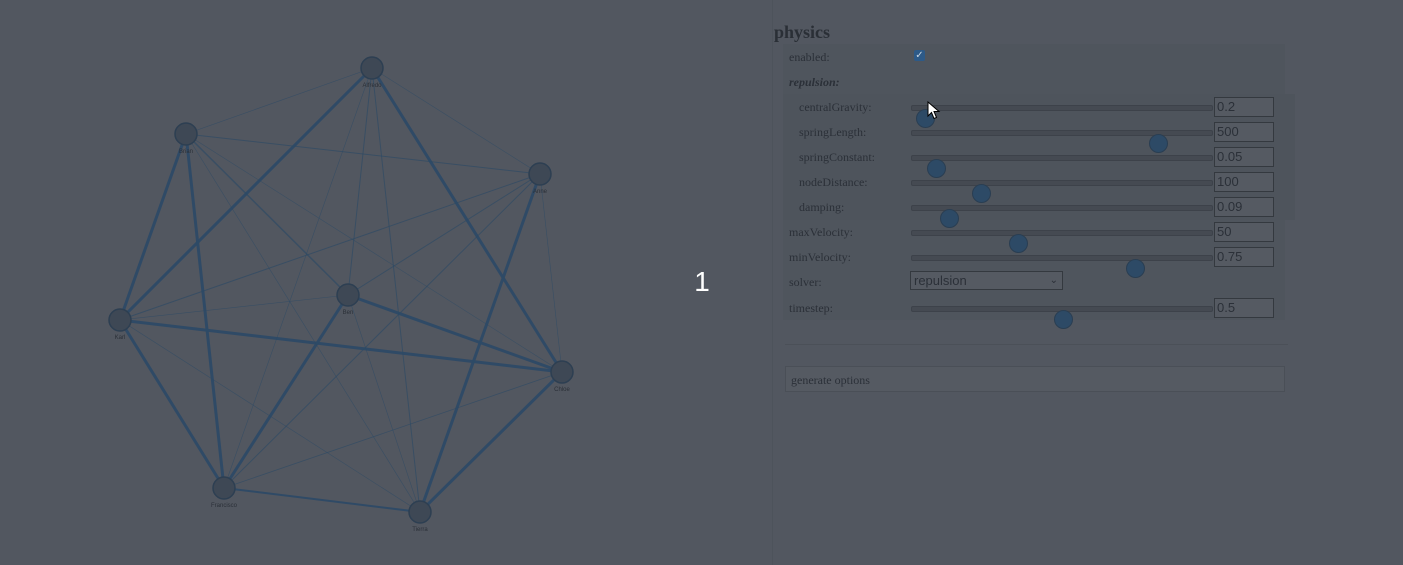 The height and width of the screenshot is (565, 1403). Describe the element at coordinates (562, 390) in the screenshot. I see `graph-node-label: Chloe` at that location.